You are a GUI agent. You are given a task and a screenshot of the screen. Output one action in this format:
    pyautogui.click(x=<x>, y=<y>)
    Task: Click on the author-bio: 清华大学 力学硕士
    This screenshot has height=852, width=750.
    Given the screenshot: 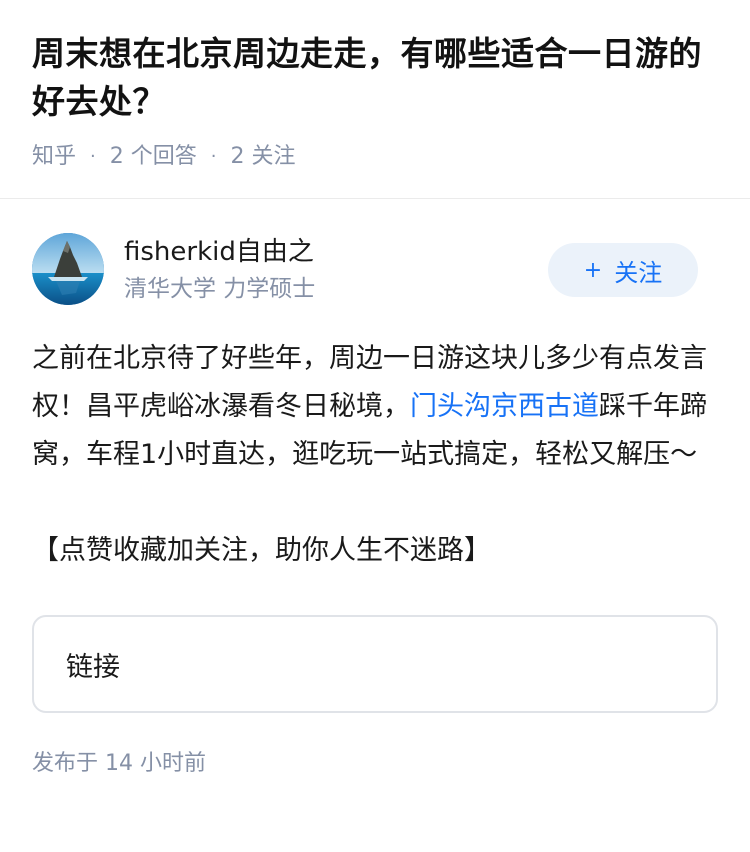 What is the action you would take?
    pyautogui.click(x=220, y=289)
    